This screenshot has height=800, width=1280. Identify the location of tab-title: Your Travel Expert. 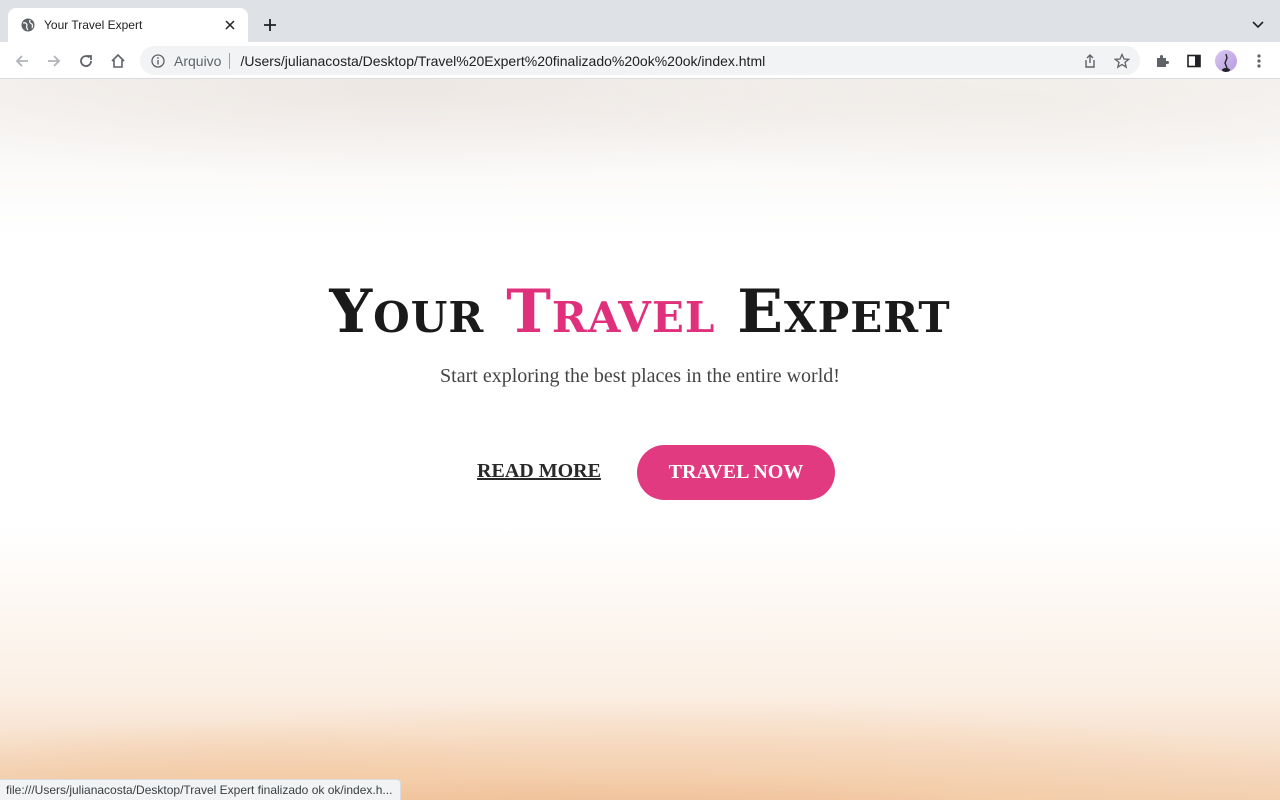
(93, 25).